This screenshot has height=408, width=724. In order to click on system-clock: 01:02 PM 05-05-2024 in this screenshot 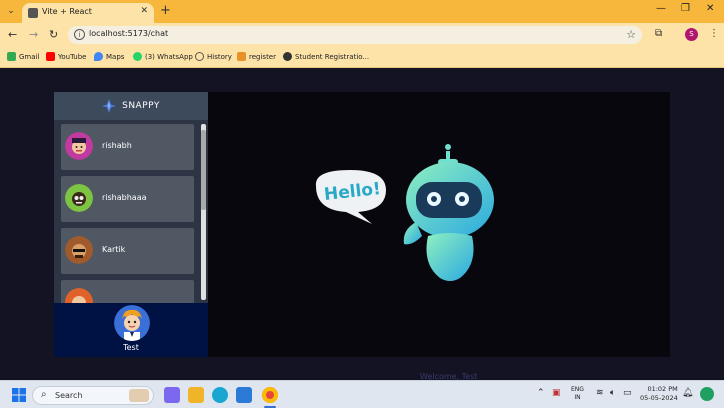, I will do `click(659, 394)`.